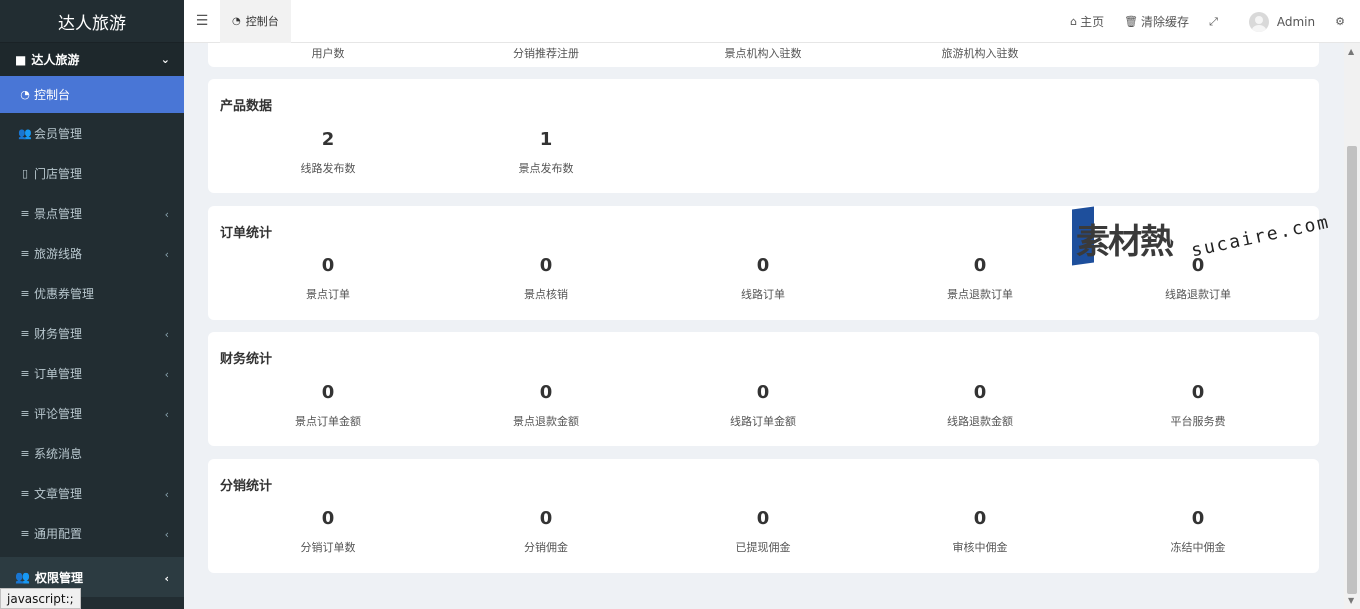 The width and height of the screenshot is (1360, 609). I want to click on stat-label: 分销订单数, so click(328, 547).